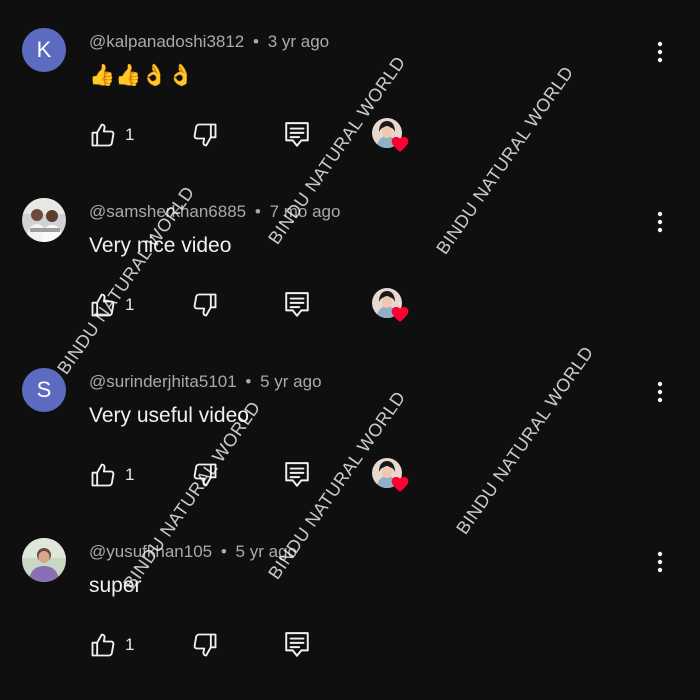 This screenshot has height=700, width=700. What do you see at coordinates (150, 551) in the screenshot?
I see `comment-author: @yusufkhan105` at bounding box center [150, 551].